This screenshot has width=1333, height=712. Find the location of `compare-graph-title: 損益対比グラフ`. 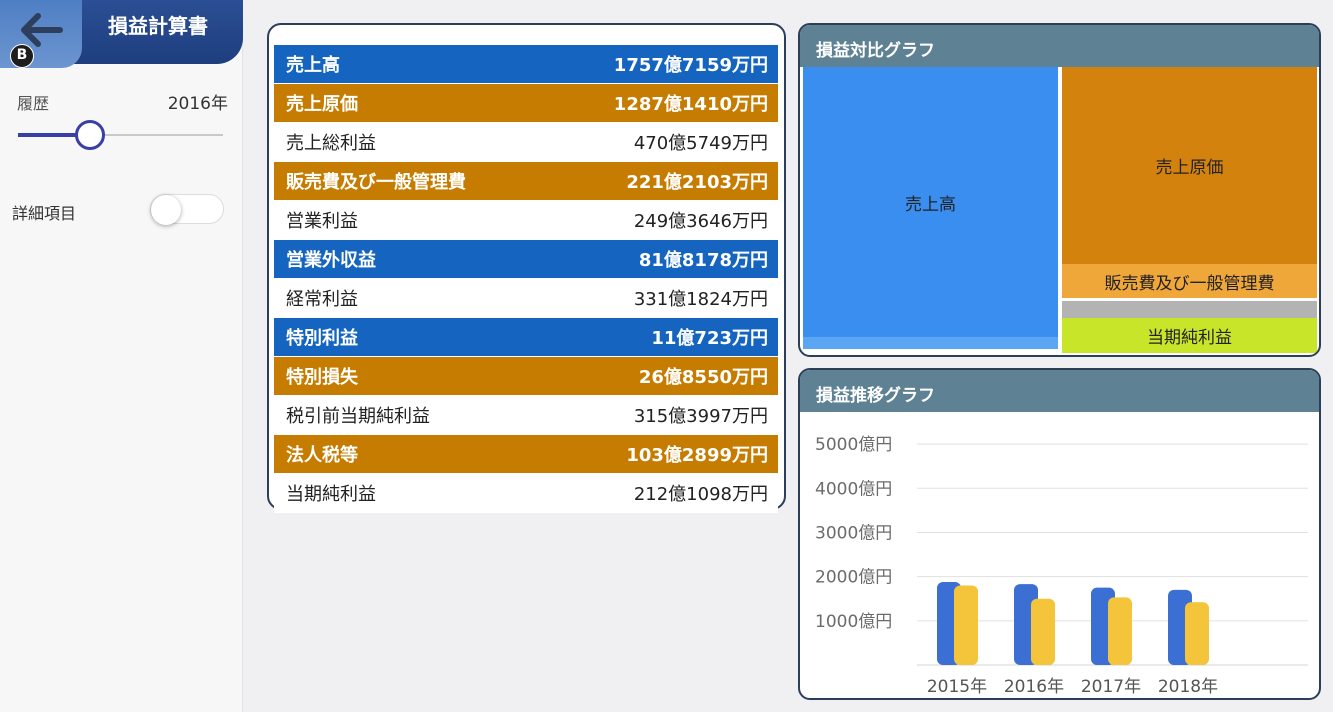

compare-graph-title: 損益対比グラフ is located at coordinates (1059, 46).